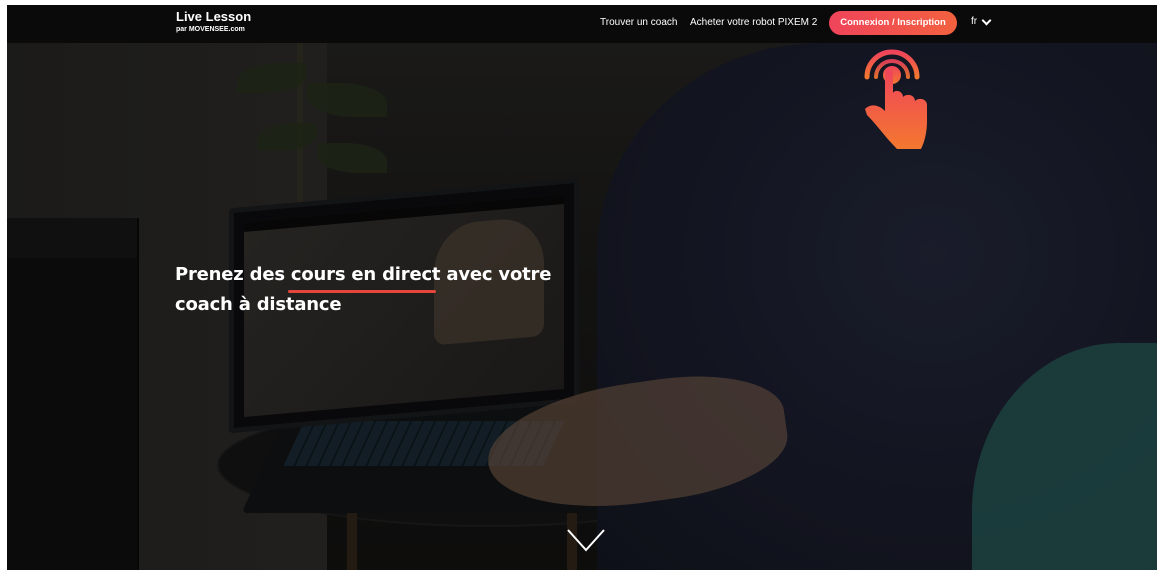 Image resolution: width=1163 pixels, height=573 pixels. What do you see at coordinates (986, 20) in the screenshot?
I see `chevron-down-icon` at bounding box center [986, 20].